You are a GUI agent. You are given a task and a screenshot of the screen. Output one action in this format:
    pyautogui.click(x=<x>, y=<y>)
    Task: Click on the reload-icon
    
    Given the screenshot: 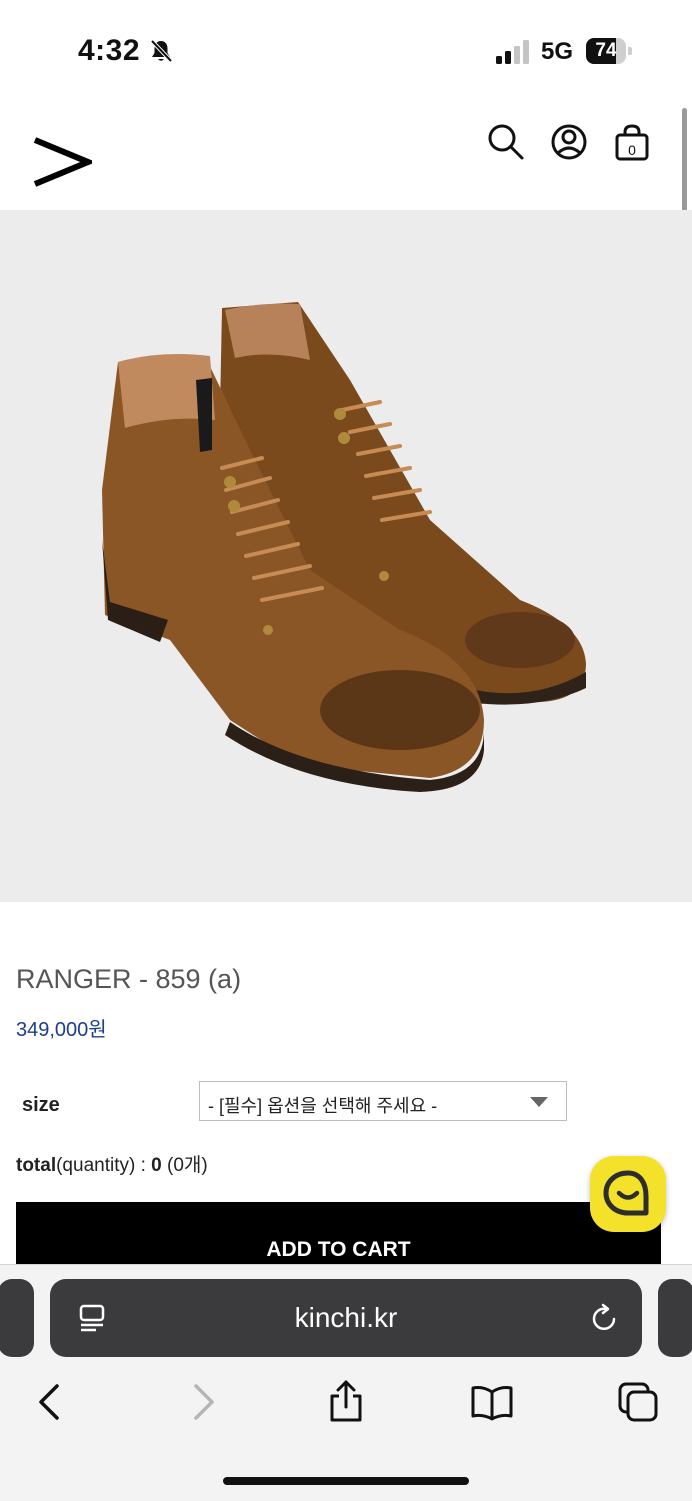 What is the action you would take?
    pyautogui.click(x=604, y=1318)
    